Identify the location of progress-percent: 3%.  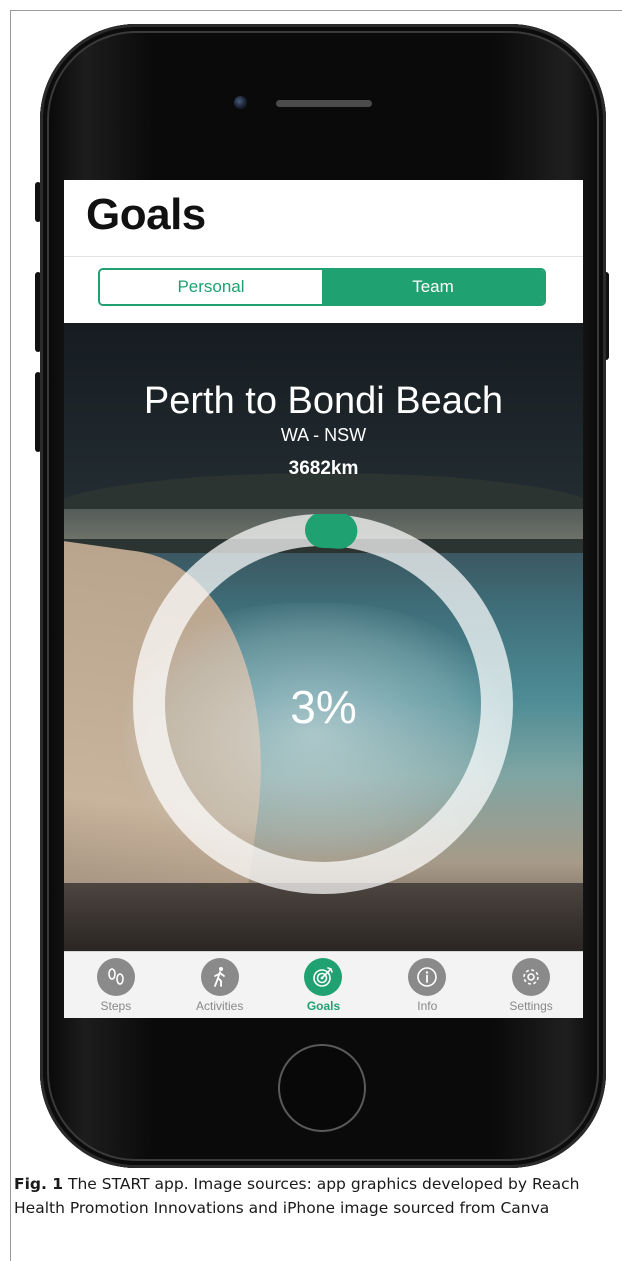
(323, 707).